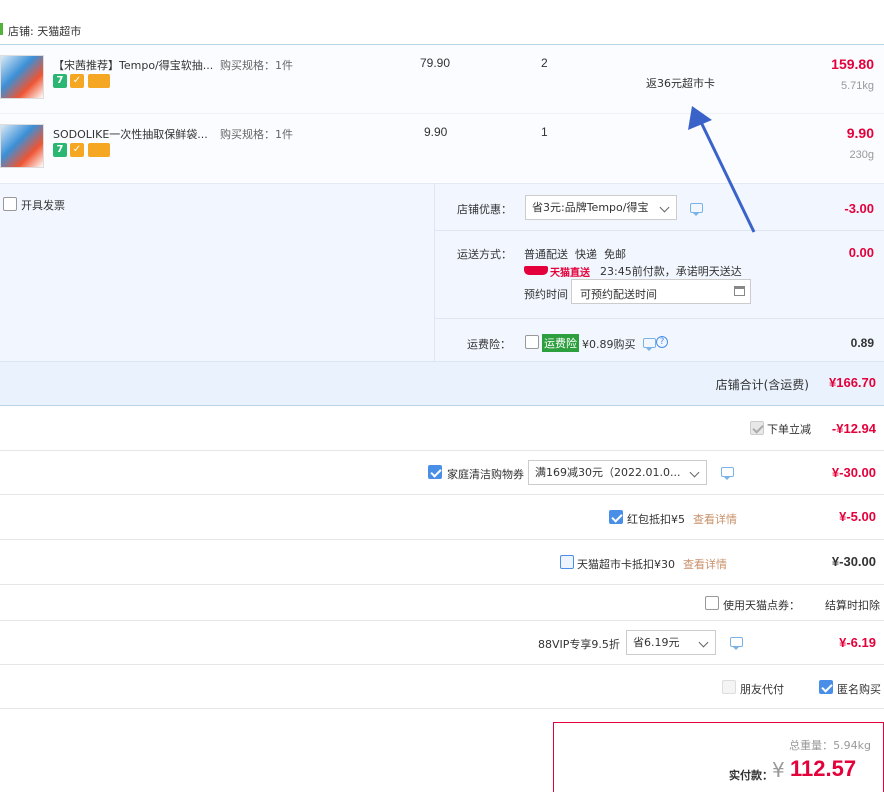  What do you see at coordinates (484, 209) in the screenshot?
I see `store-discount-label: 店铺优惠：` at bounding box center [484, 209].